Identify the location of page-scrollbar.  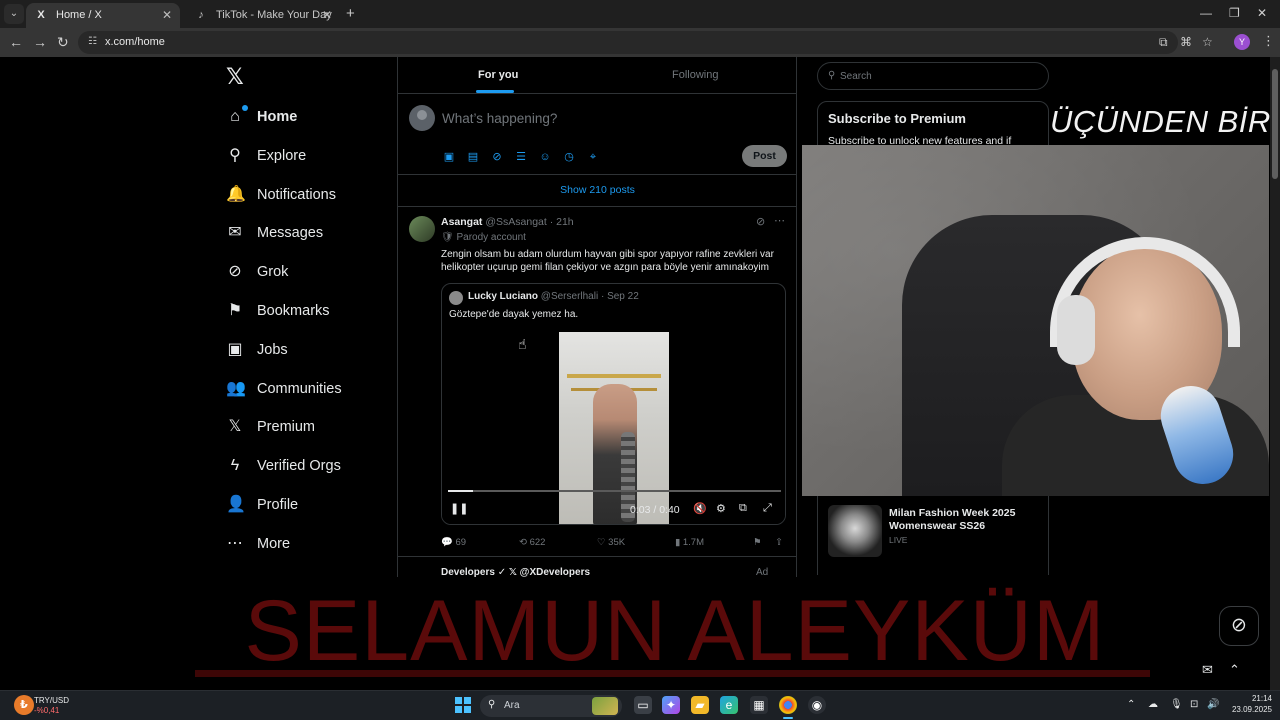
(1275, 373).